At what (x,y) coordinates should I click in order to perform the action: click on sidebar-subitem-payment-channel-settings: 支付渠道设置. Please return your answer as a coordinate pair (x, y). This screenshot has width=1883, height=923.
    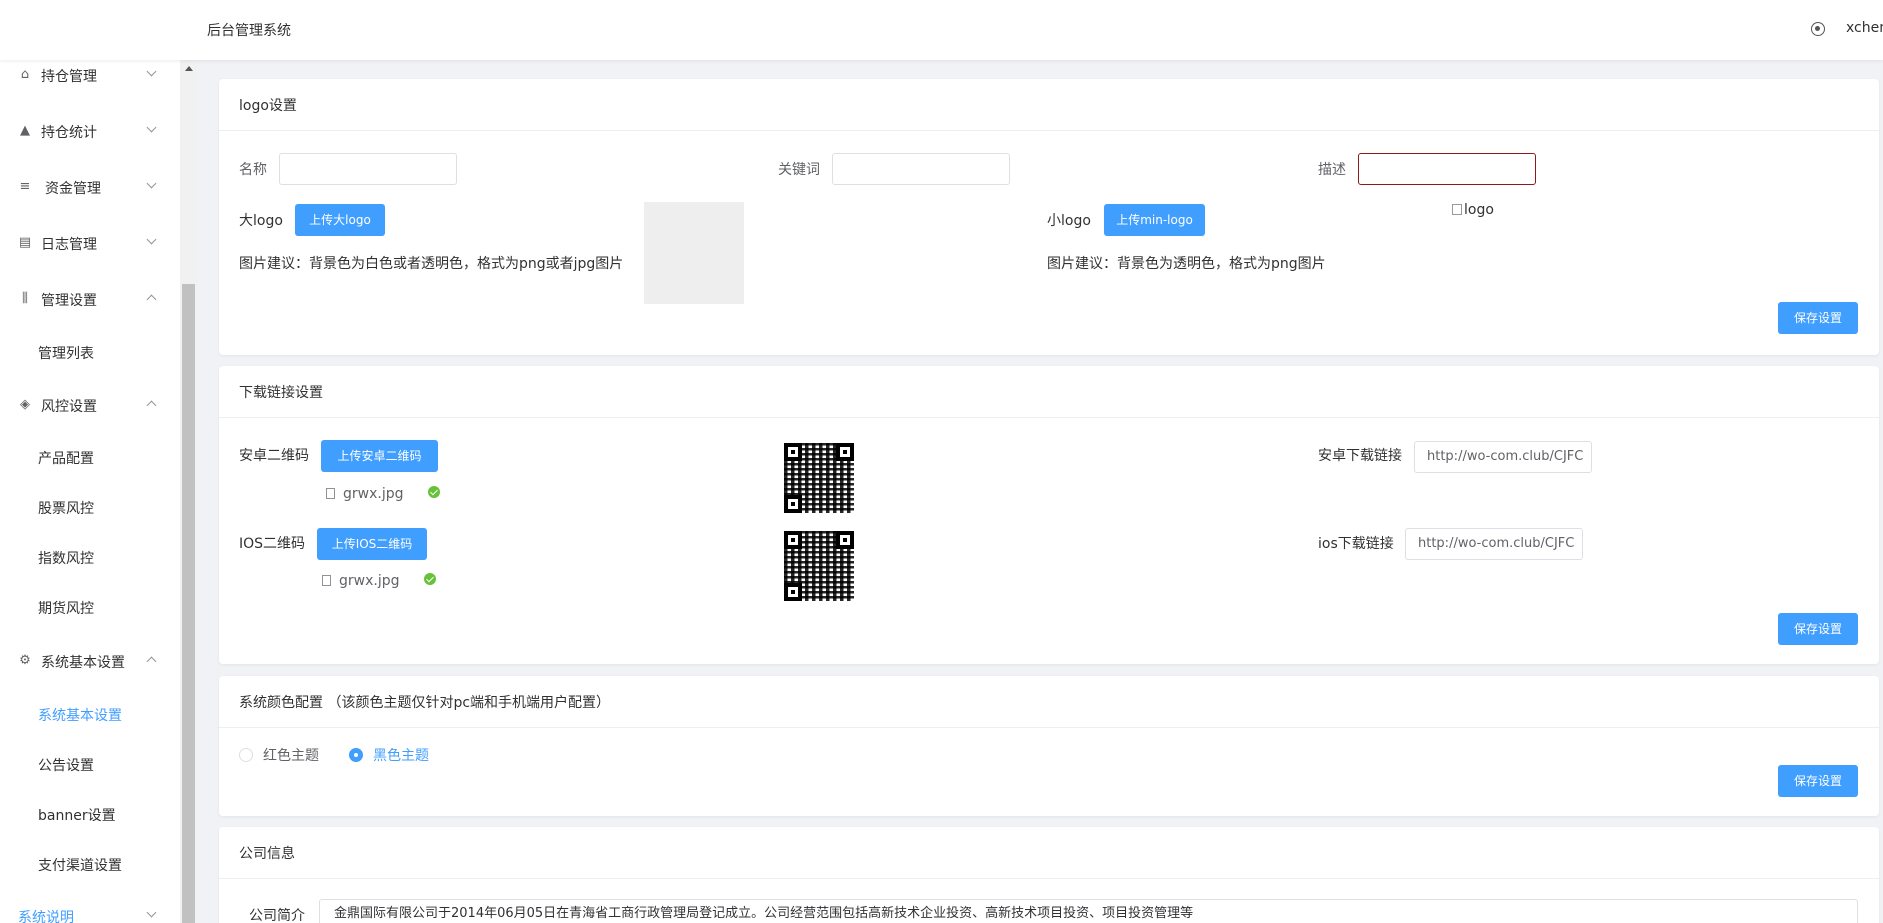
    Looking at the image, I should click on (90, 864).